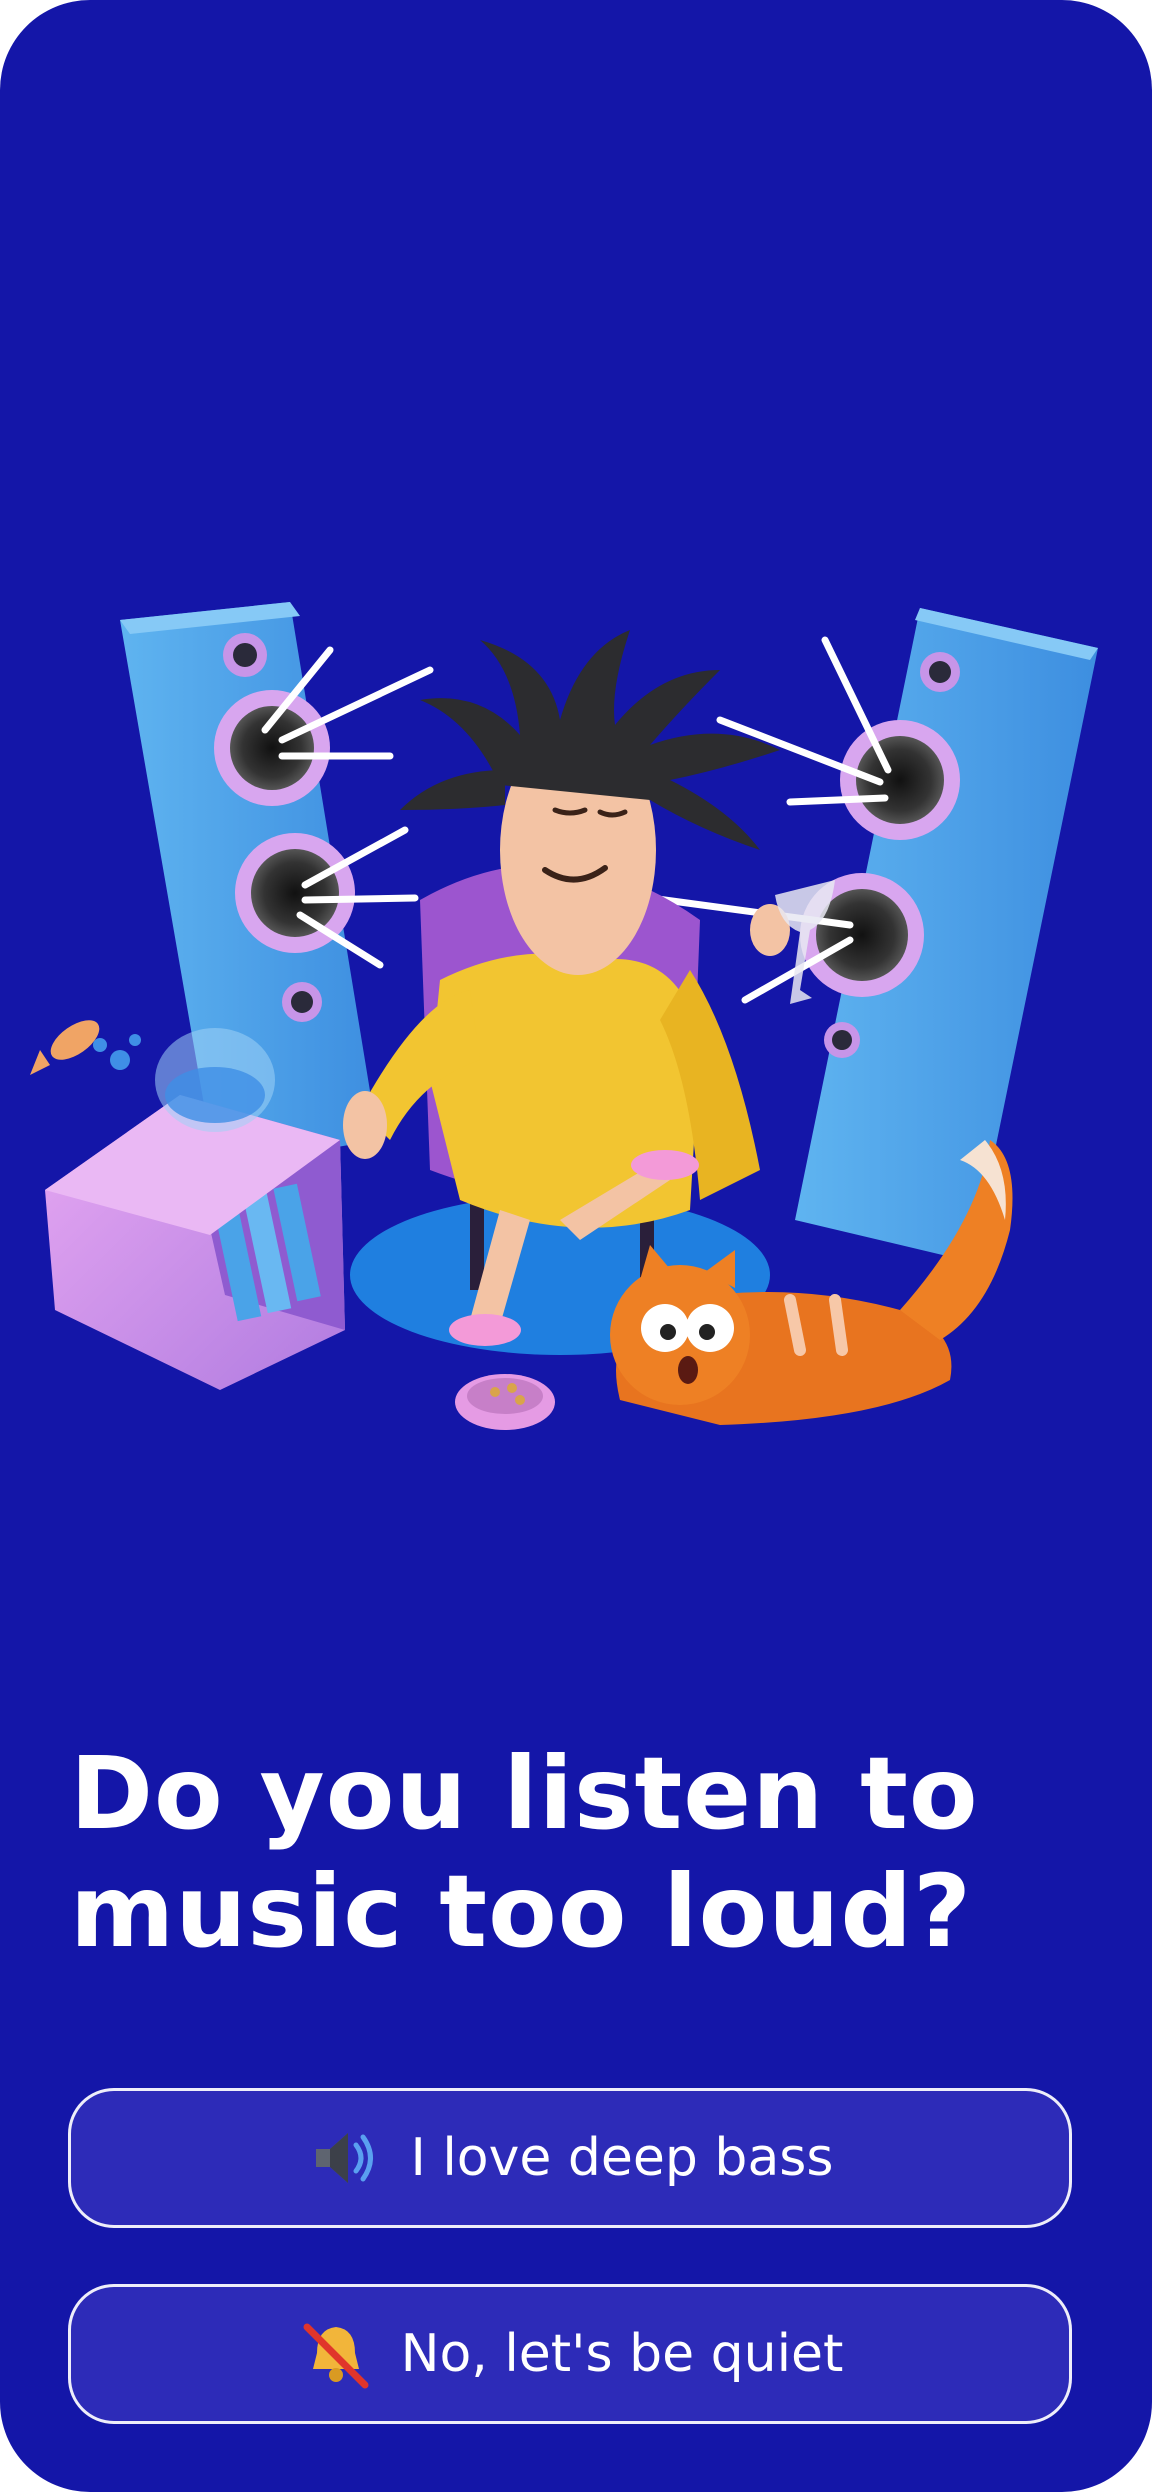  What do you see at coordinates (345, 2158) in the screenshot?
I see `speaker-loud-icon` at bounding box center [345, 2158].